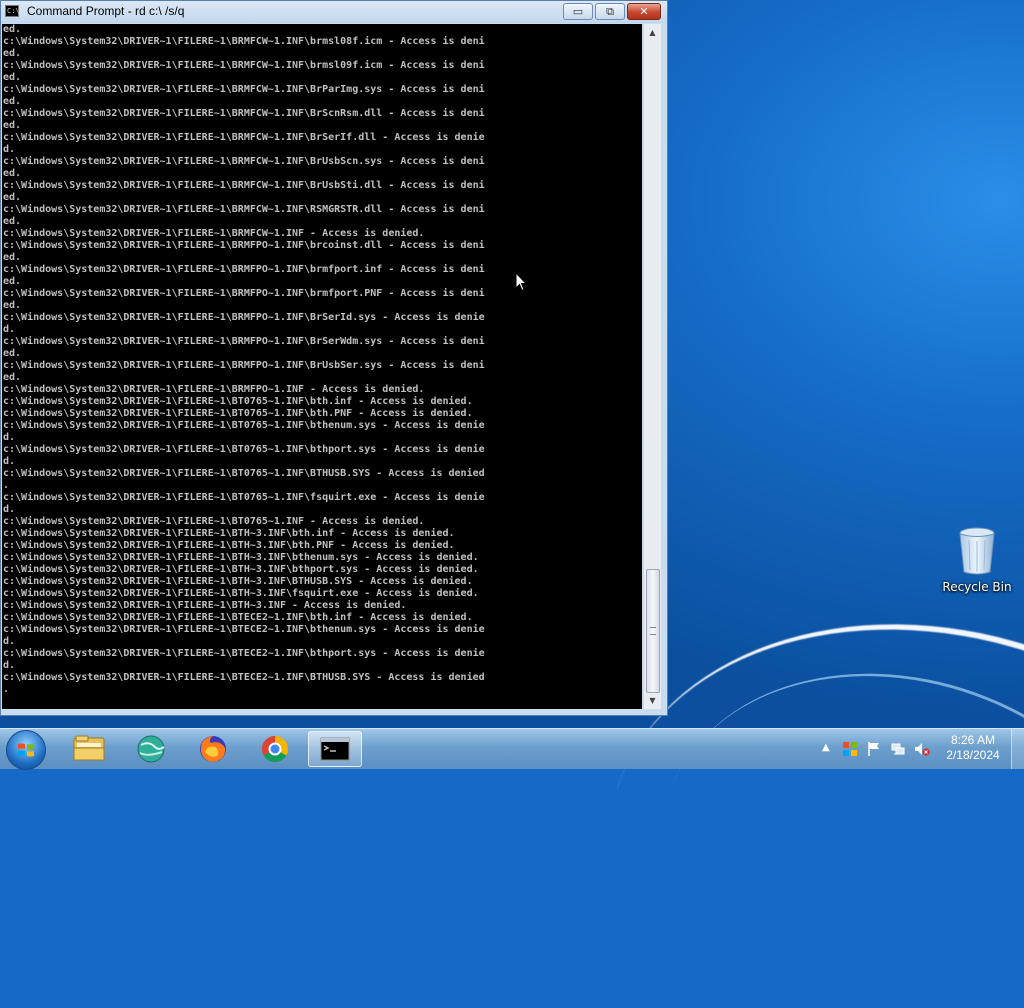  I want to click on cmd-icon, so click(335, 749).